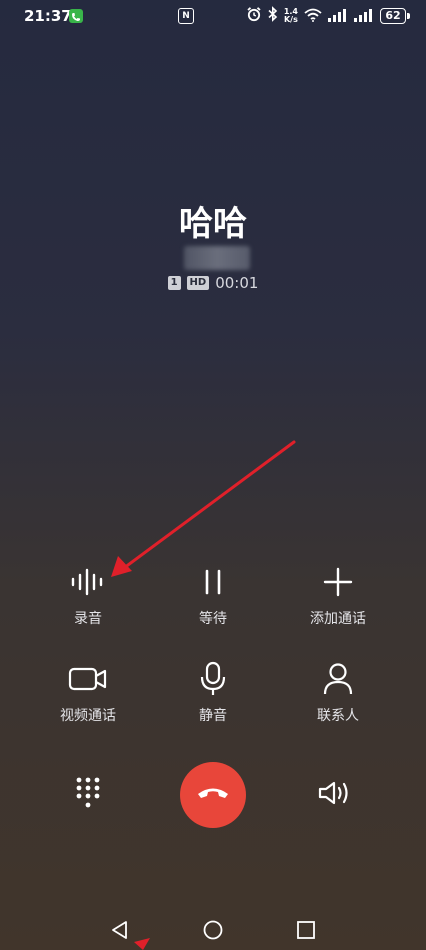 The image size is (426, 950). Describe the element at coordinates (213, 582) in the screenshot. I see `pause-icon` at that location.